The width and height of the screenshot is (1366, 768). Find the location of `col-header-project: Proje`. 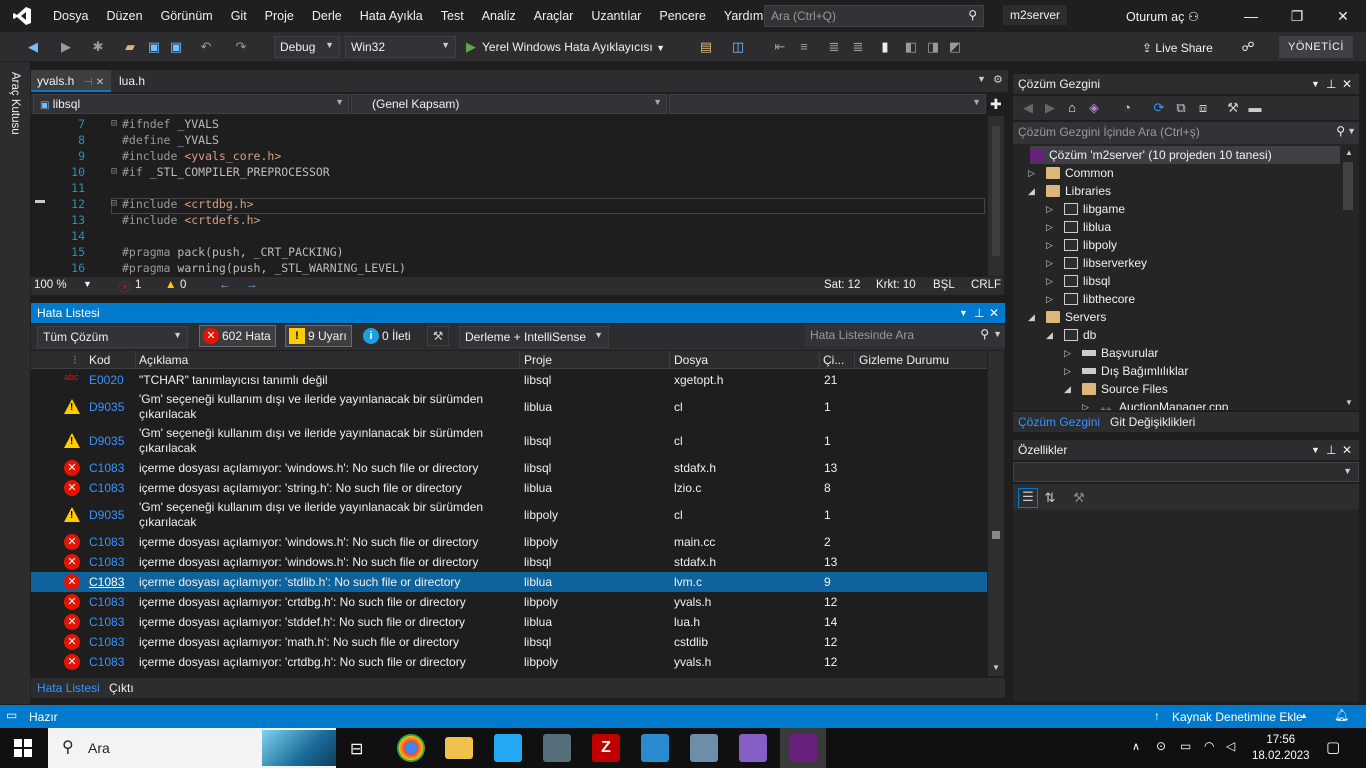

col-header-project: Proje is located at coordinates (538, 360).